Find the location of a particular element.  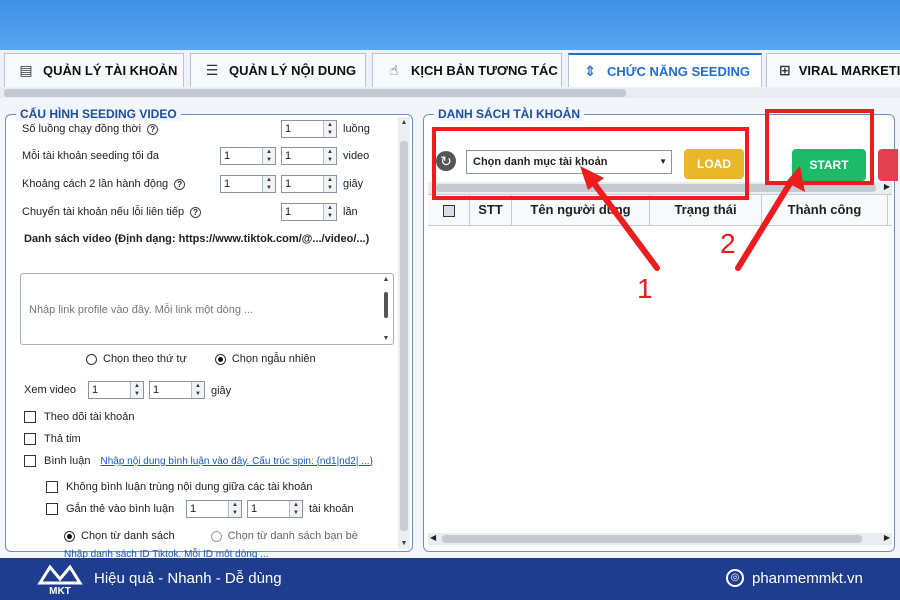

annotation-number-2: 2 is located at coordinates (728, 243).